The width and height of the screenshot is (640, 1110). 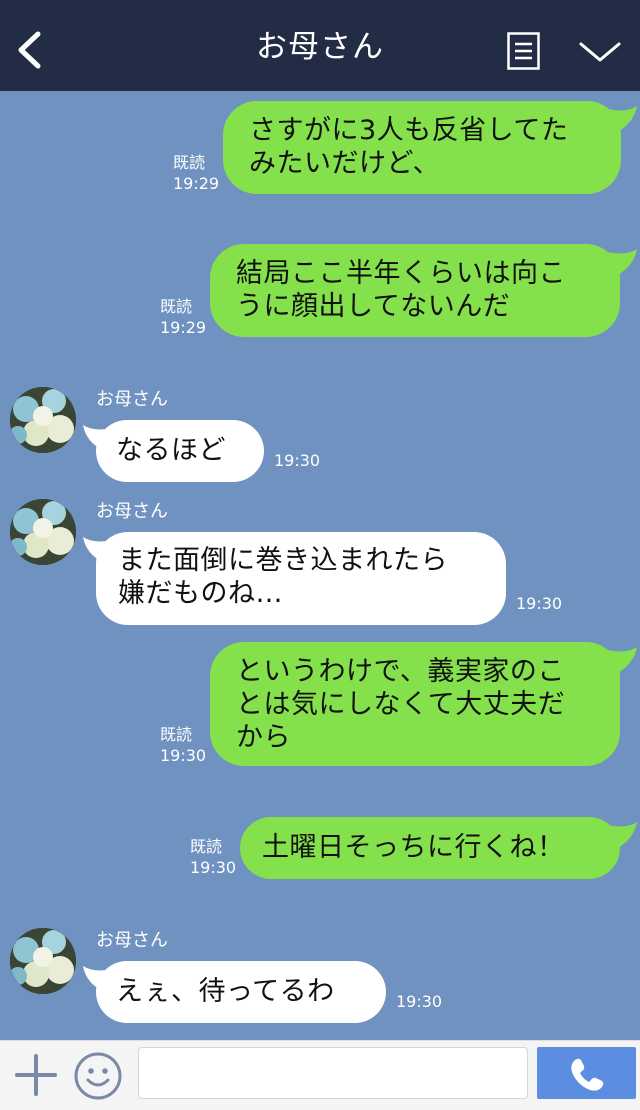 I want to click on message-input, so click(x=333, y=1073).